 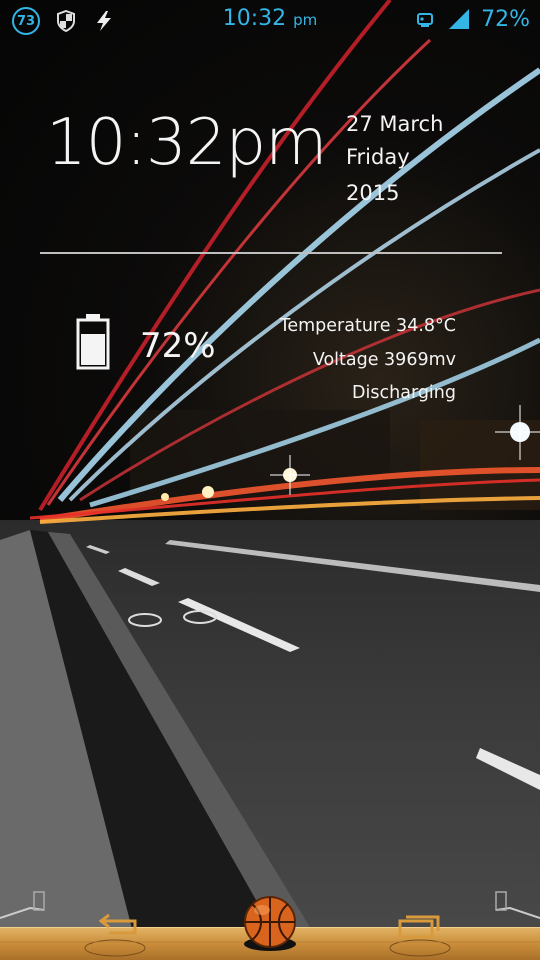 What do you see at coordinates (419, 926) in the screenshot?
I see `recent-apps-icon` at bounding box center [419, 926].